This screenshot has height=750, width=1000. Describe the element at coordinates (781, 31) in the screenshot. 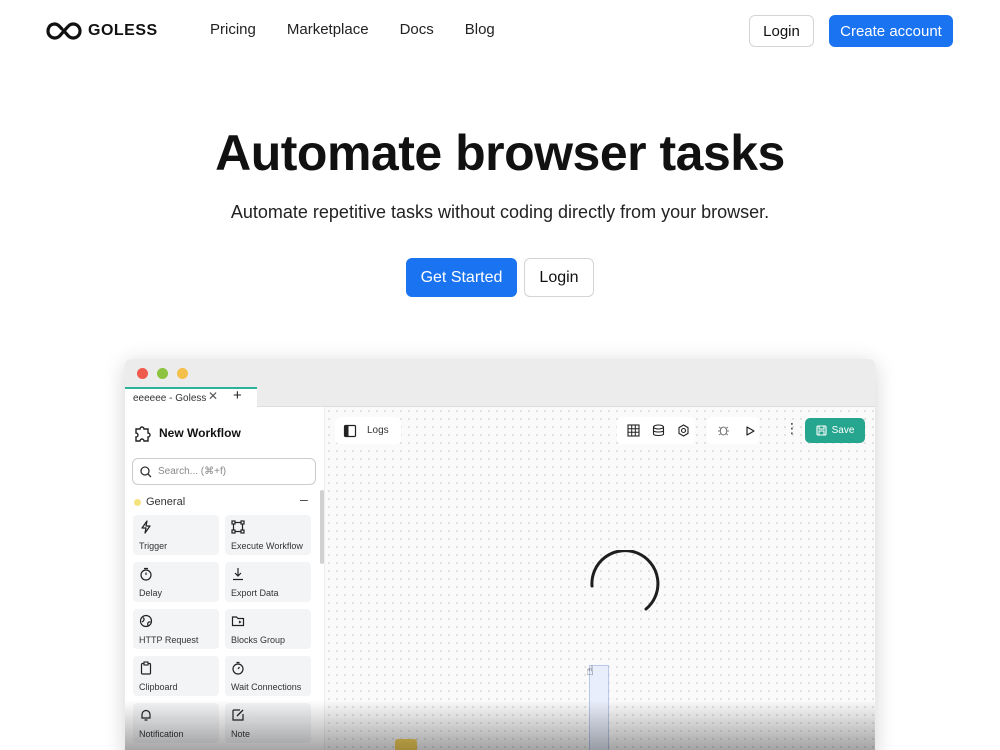

I see `nav-login-button: Login` at that location.